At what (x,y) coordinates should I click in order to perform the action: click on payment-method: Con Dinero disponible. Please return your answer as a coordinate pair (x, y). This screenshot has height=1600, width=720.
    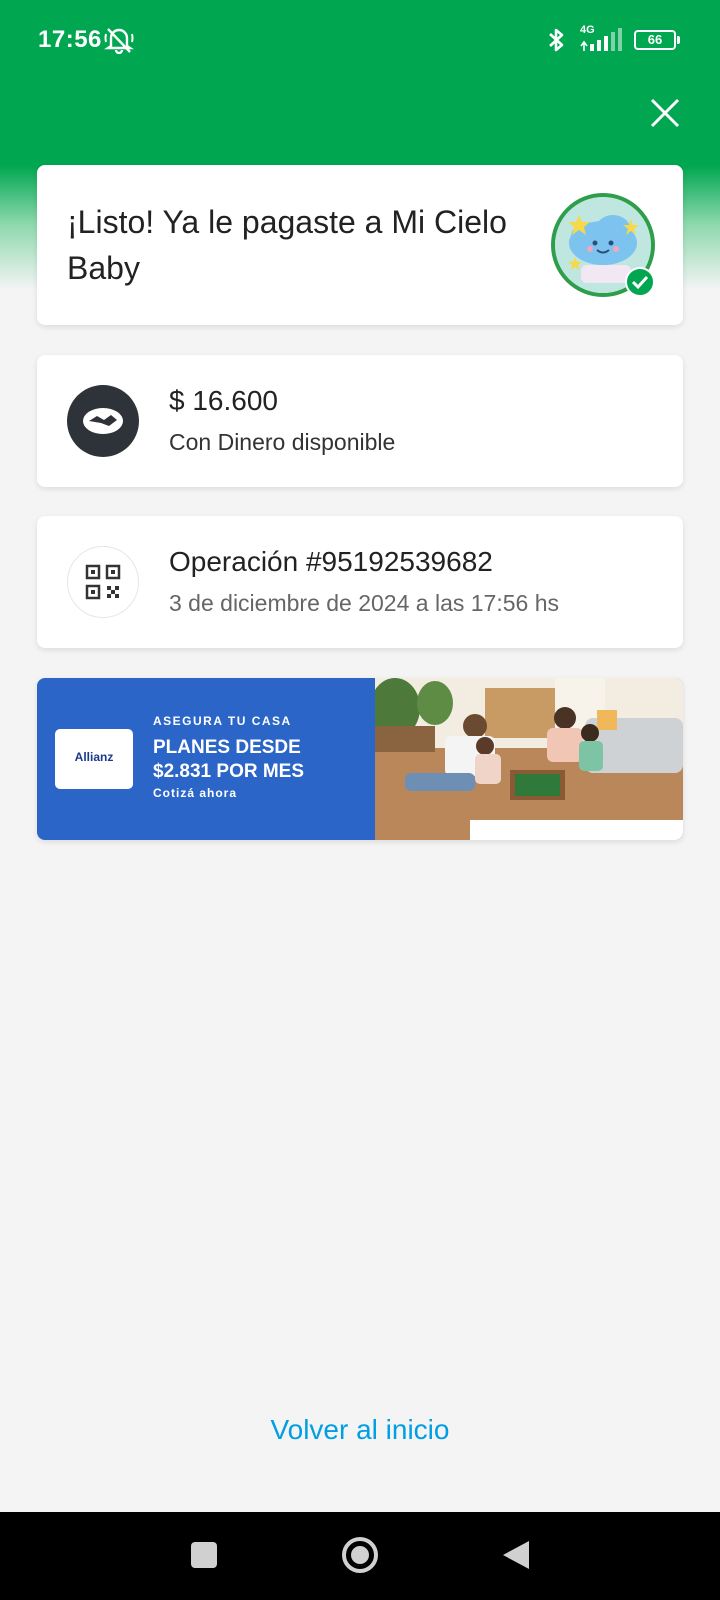
    Looking at the image, I should click on (282, 442).